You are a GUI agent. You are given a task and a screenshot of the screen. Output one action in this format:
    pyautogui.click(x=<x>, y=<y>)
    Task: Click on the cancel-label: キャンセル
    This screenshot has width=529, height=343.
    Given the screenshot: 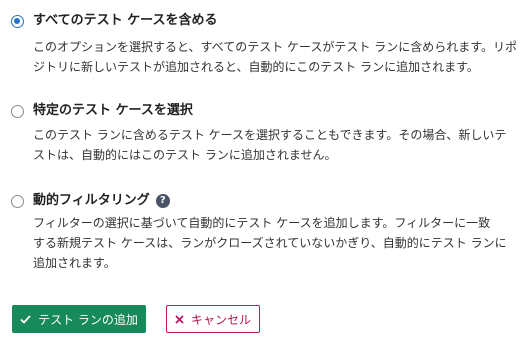 What is the action you would take?
    pyautogui.click(x=220, y=319)
    